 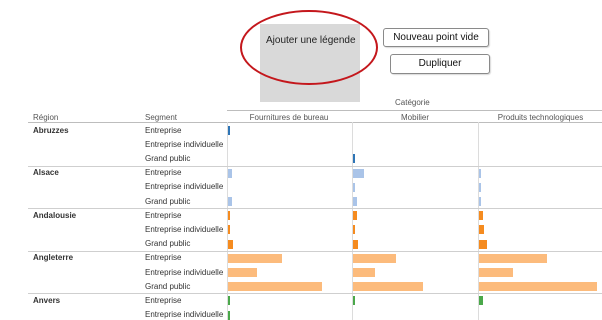 I want to click on header-divider, so click(x=315, y=122).